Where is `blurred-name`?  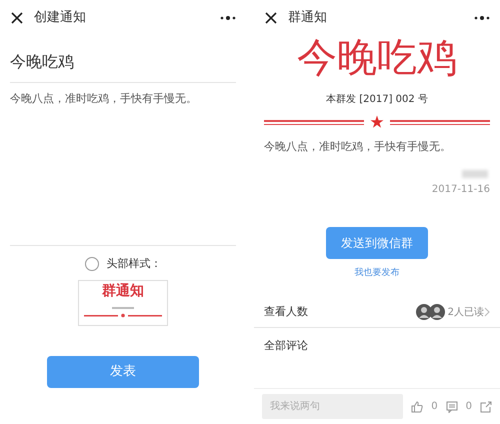
blurred-name is located at coordinates (475, 174).